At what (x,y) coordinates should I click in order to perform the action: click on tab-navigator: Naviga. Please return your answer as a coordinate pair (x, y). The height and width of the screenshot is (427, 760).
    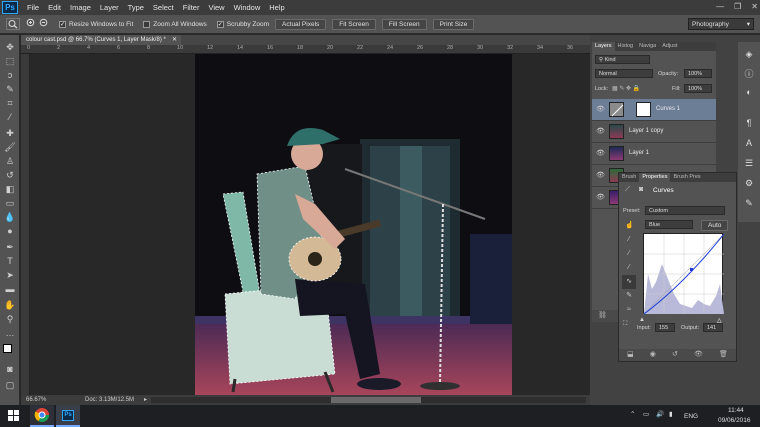
    Looking at the image, I should click on (647, 46).